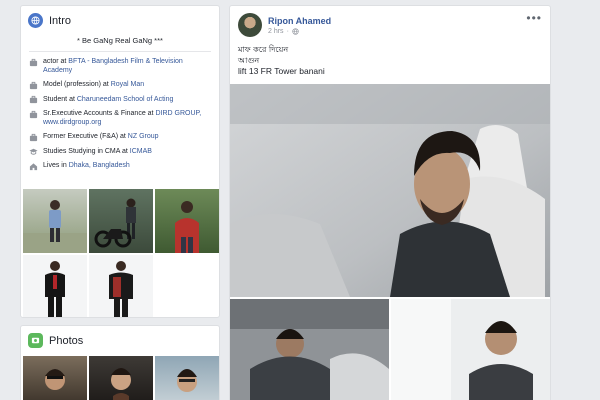  Describe the element at coordinates (120, 339) in the screenshot. I see `photos-header: Photos` at that location.